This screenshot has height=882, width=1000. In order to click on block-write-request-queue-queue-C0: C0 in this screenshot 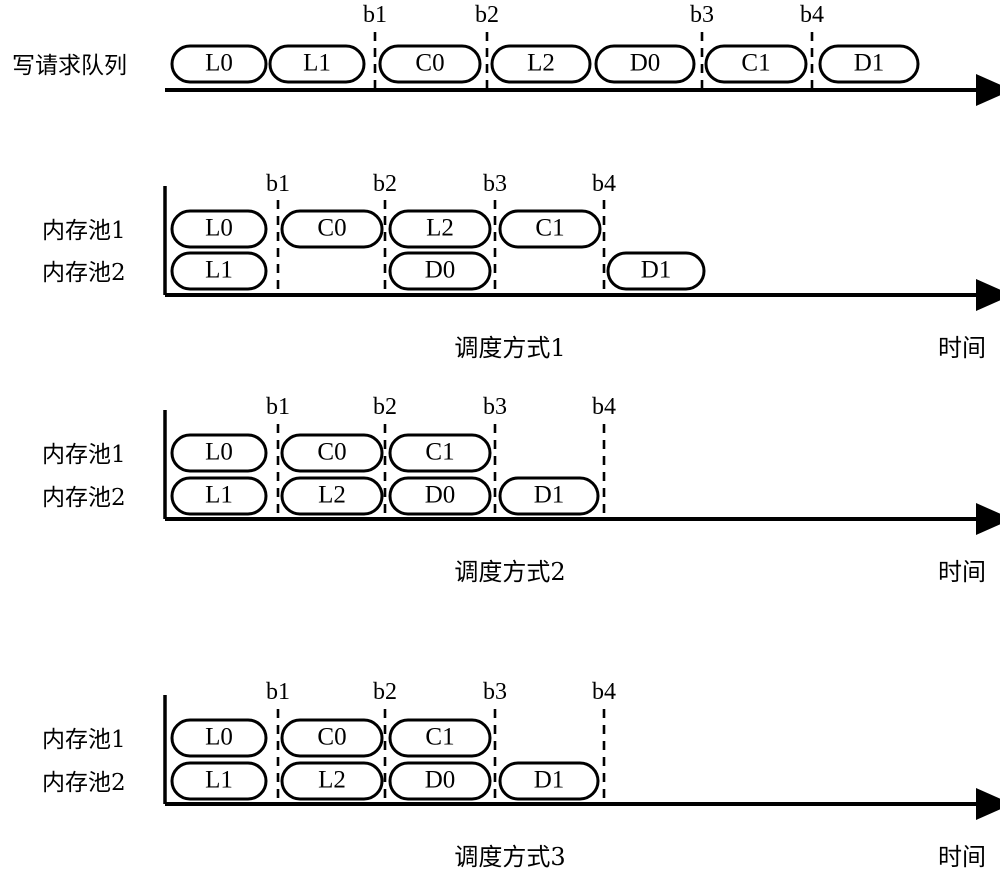, I will do `click(430, 64)`.